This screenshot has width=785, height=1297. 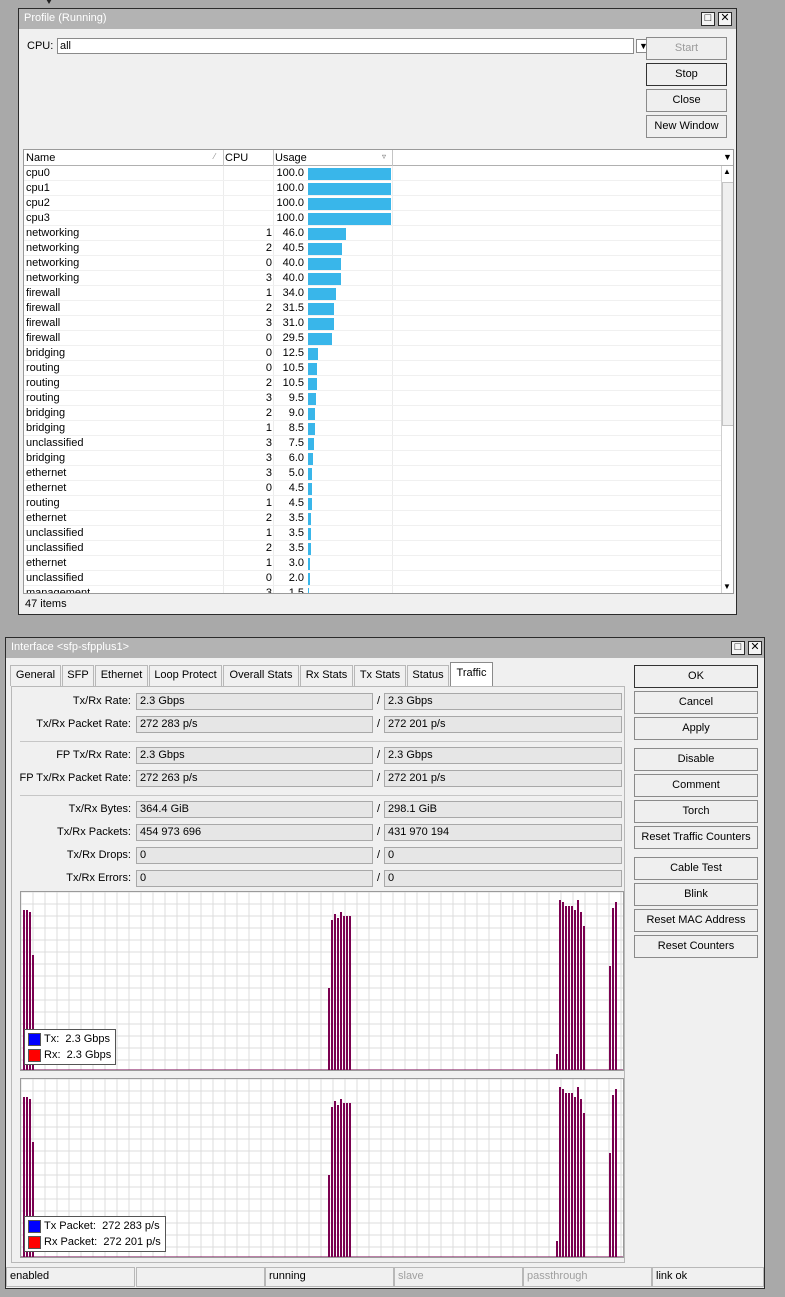 I want to click on table-row: cpu1 100.0, so click(x=372, y=188).